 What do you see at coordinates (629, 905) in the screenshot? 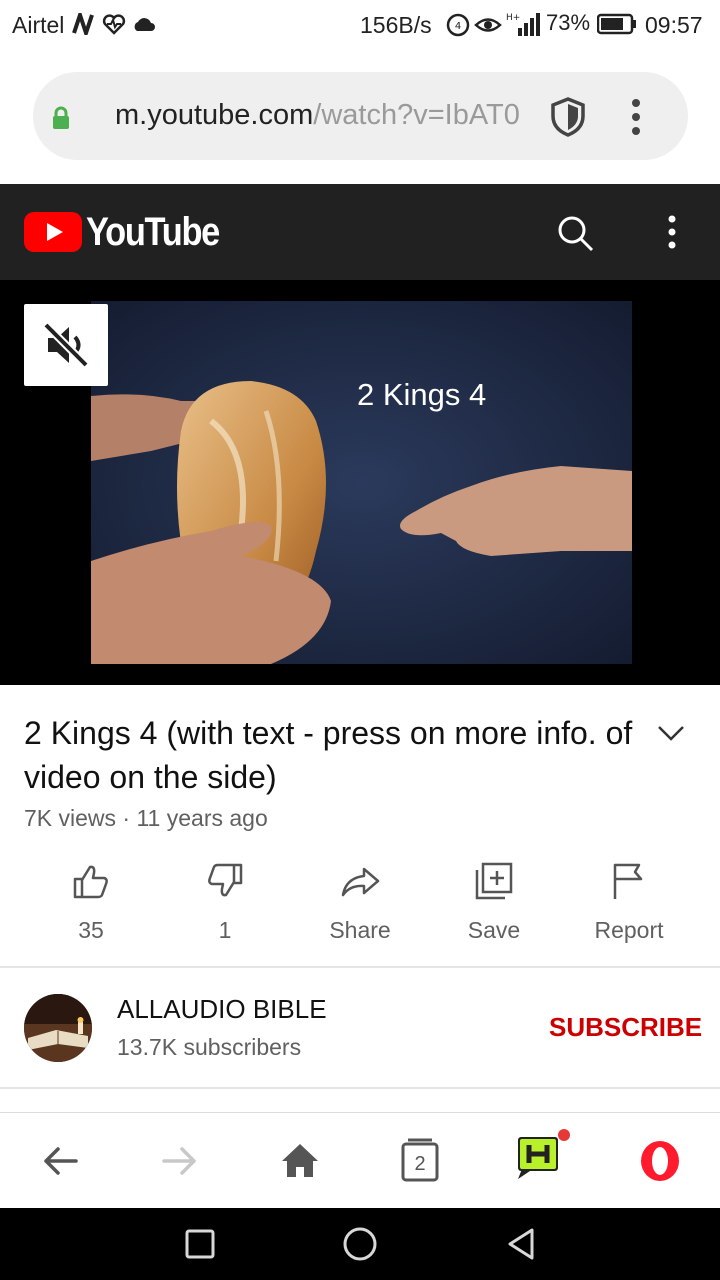
I see `report-button: Report` at bounding box center [629, 905].